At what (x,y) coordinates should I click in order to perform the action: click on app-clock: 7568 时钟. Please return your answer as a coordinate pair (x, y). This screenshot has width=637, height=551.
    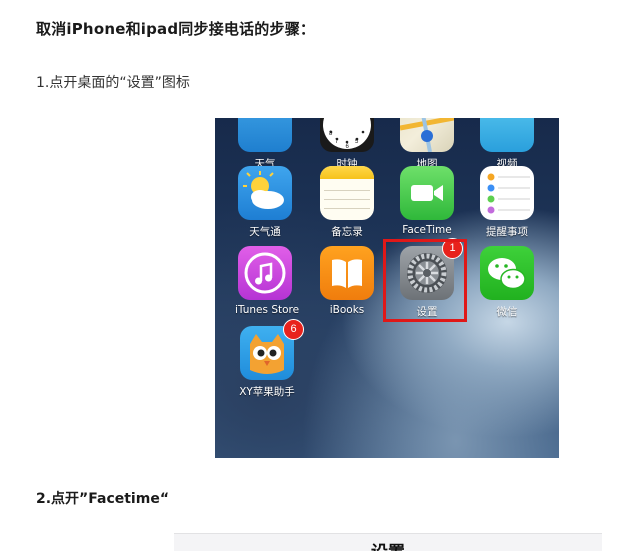
    Looking at the image, I should click on (347, 144).